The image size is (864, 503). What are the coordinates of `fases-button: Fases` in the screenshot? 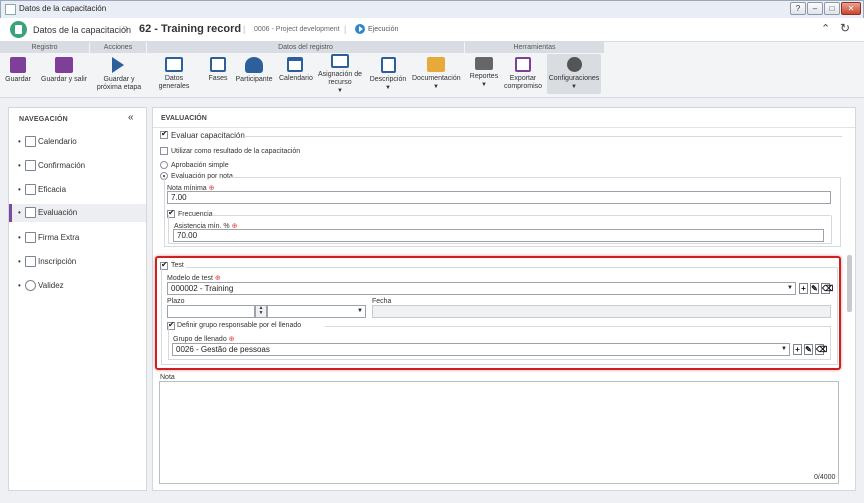 It's located at (218, 68).